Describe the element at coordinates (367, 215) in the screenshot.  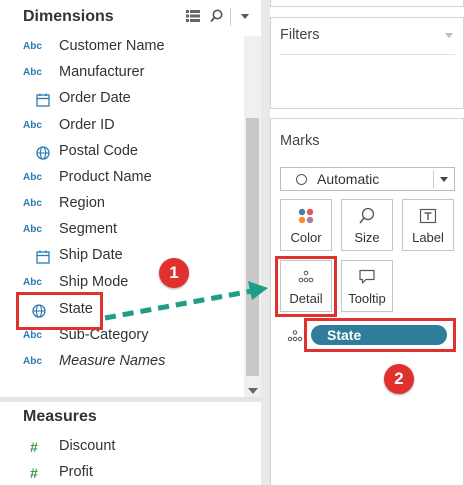
I see `size-icon` at that location.